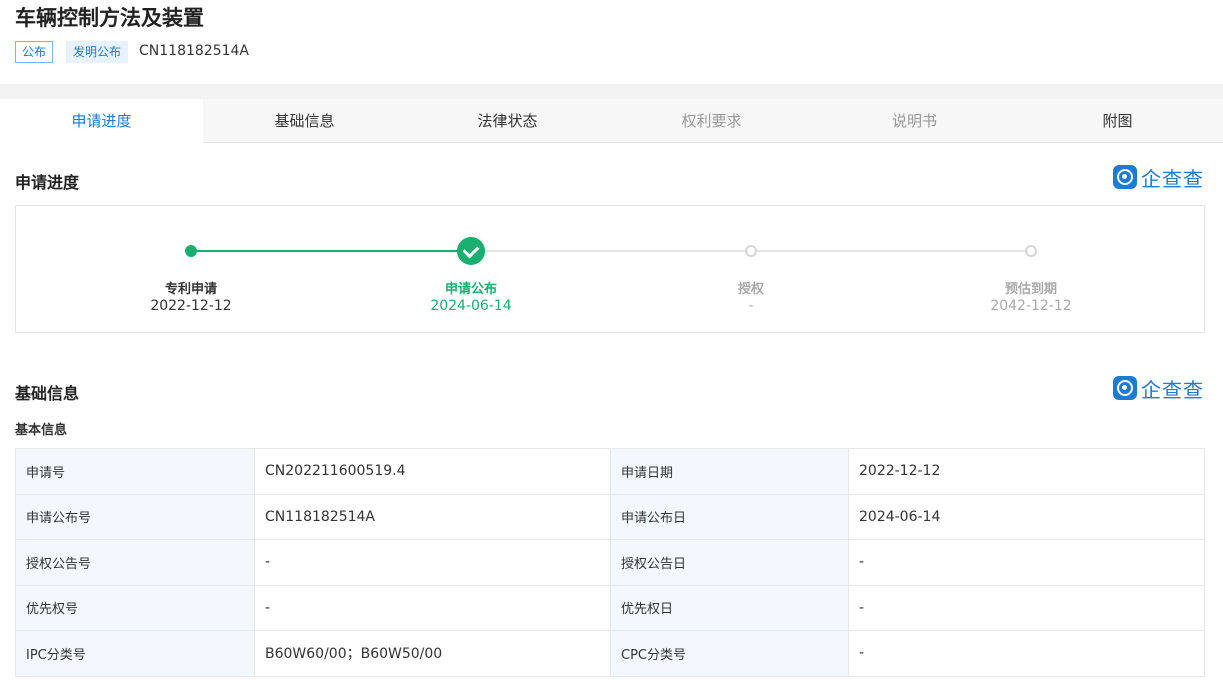  Describe the element at coordinates (135, 516) in the screenshot. I see `field-label: 申请公布号` at that location.